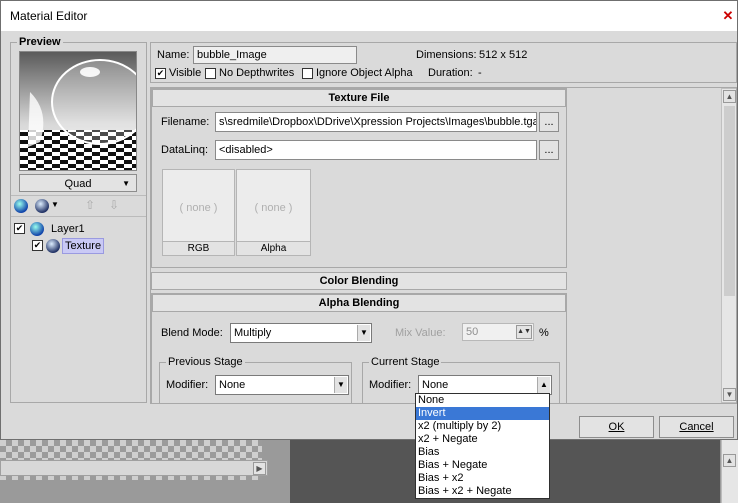 The width and height of the screenshot is (738, 503). Describe the element at coordinates (390, 385) in the screenshot. I see `current-modifier-label: Modifier:` at that location.